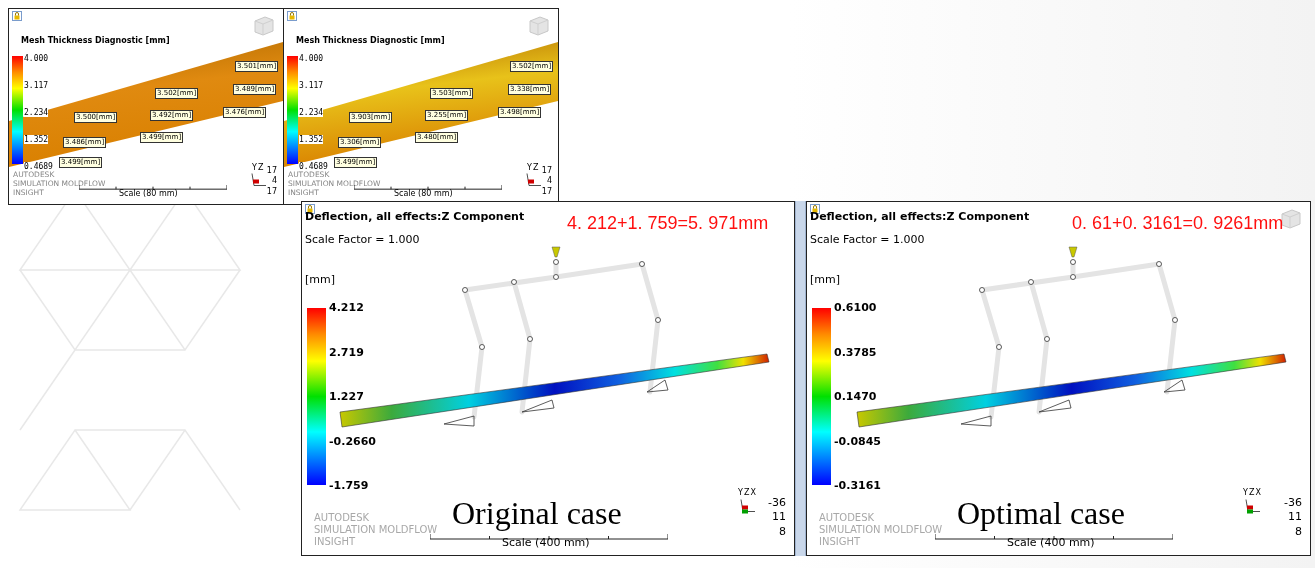 The height and width of the screenshot is (568, 1315). Describe the element at coordinates (1178, 223) in the screenshot. I see `deflection-annotation: 0. 61+0. 3161=0. 9261mm` at that location.